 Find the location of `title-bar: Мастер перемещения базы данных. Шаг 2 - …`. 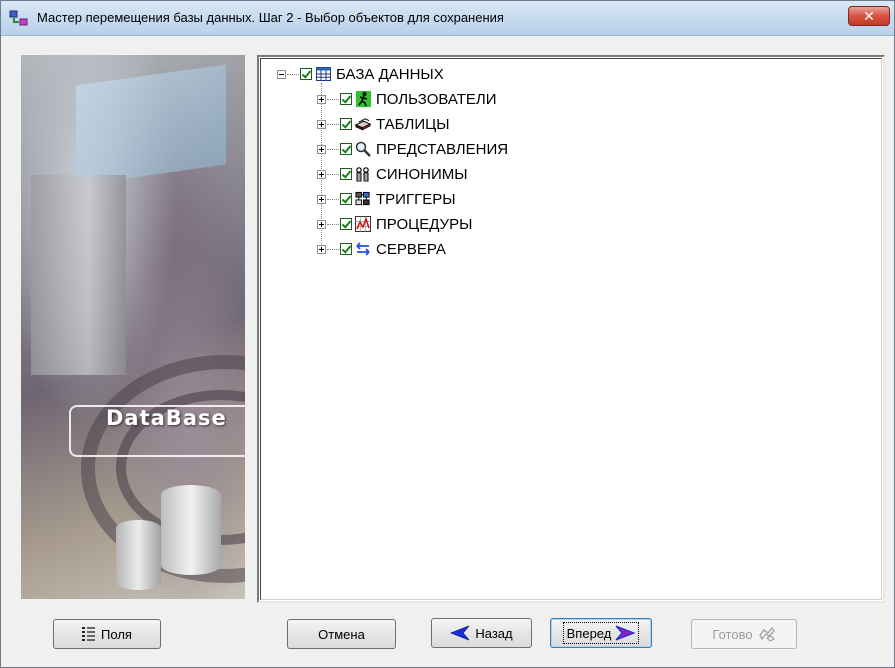

title-bar: Мастер перемещения базы данных. Шаг 2 - … is located at coordinates (447, 18).